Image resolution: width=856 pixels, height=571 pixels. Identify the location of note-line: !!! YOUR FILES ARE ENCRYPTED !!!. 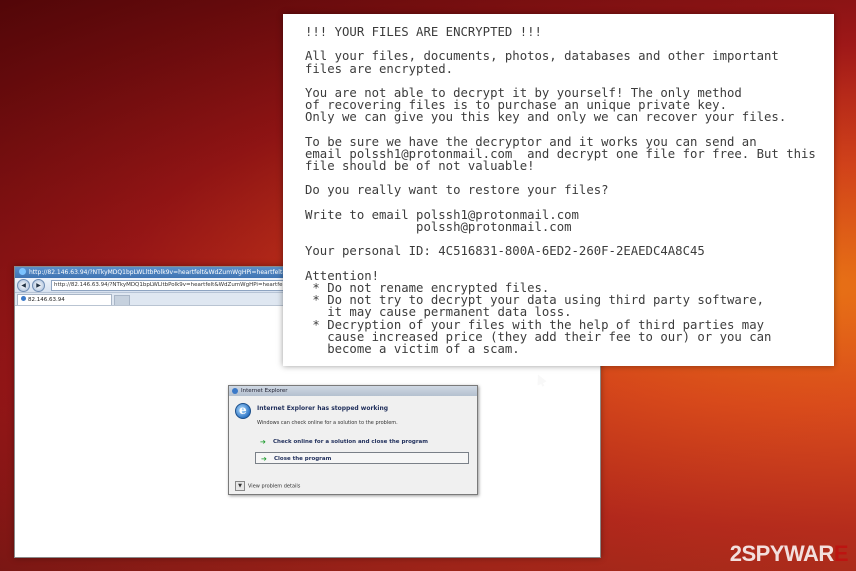
(423, 32).